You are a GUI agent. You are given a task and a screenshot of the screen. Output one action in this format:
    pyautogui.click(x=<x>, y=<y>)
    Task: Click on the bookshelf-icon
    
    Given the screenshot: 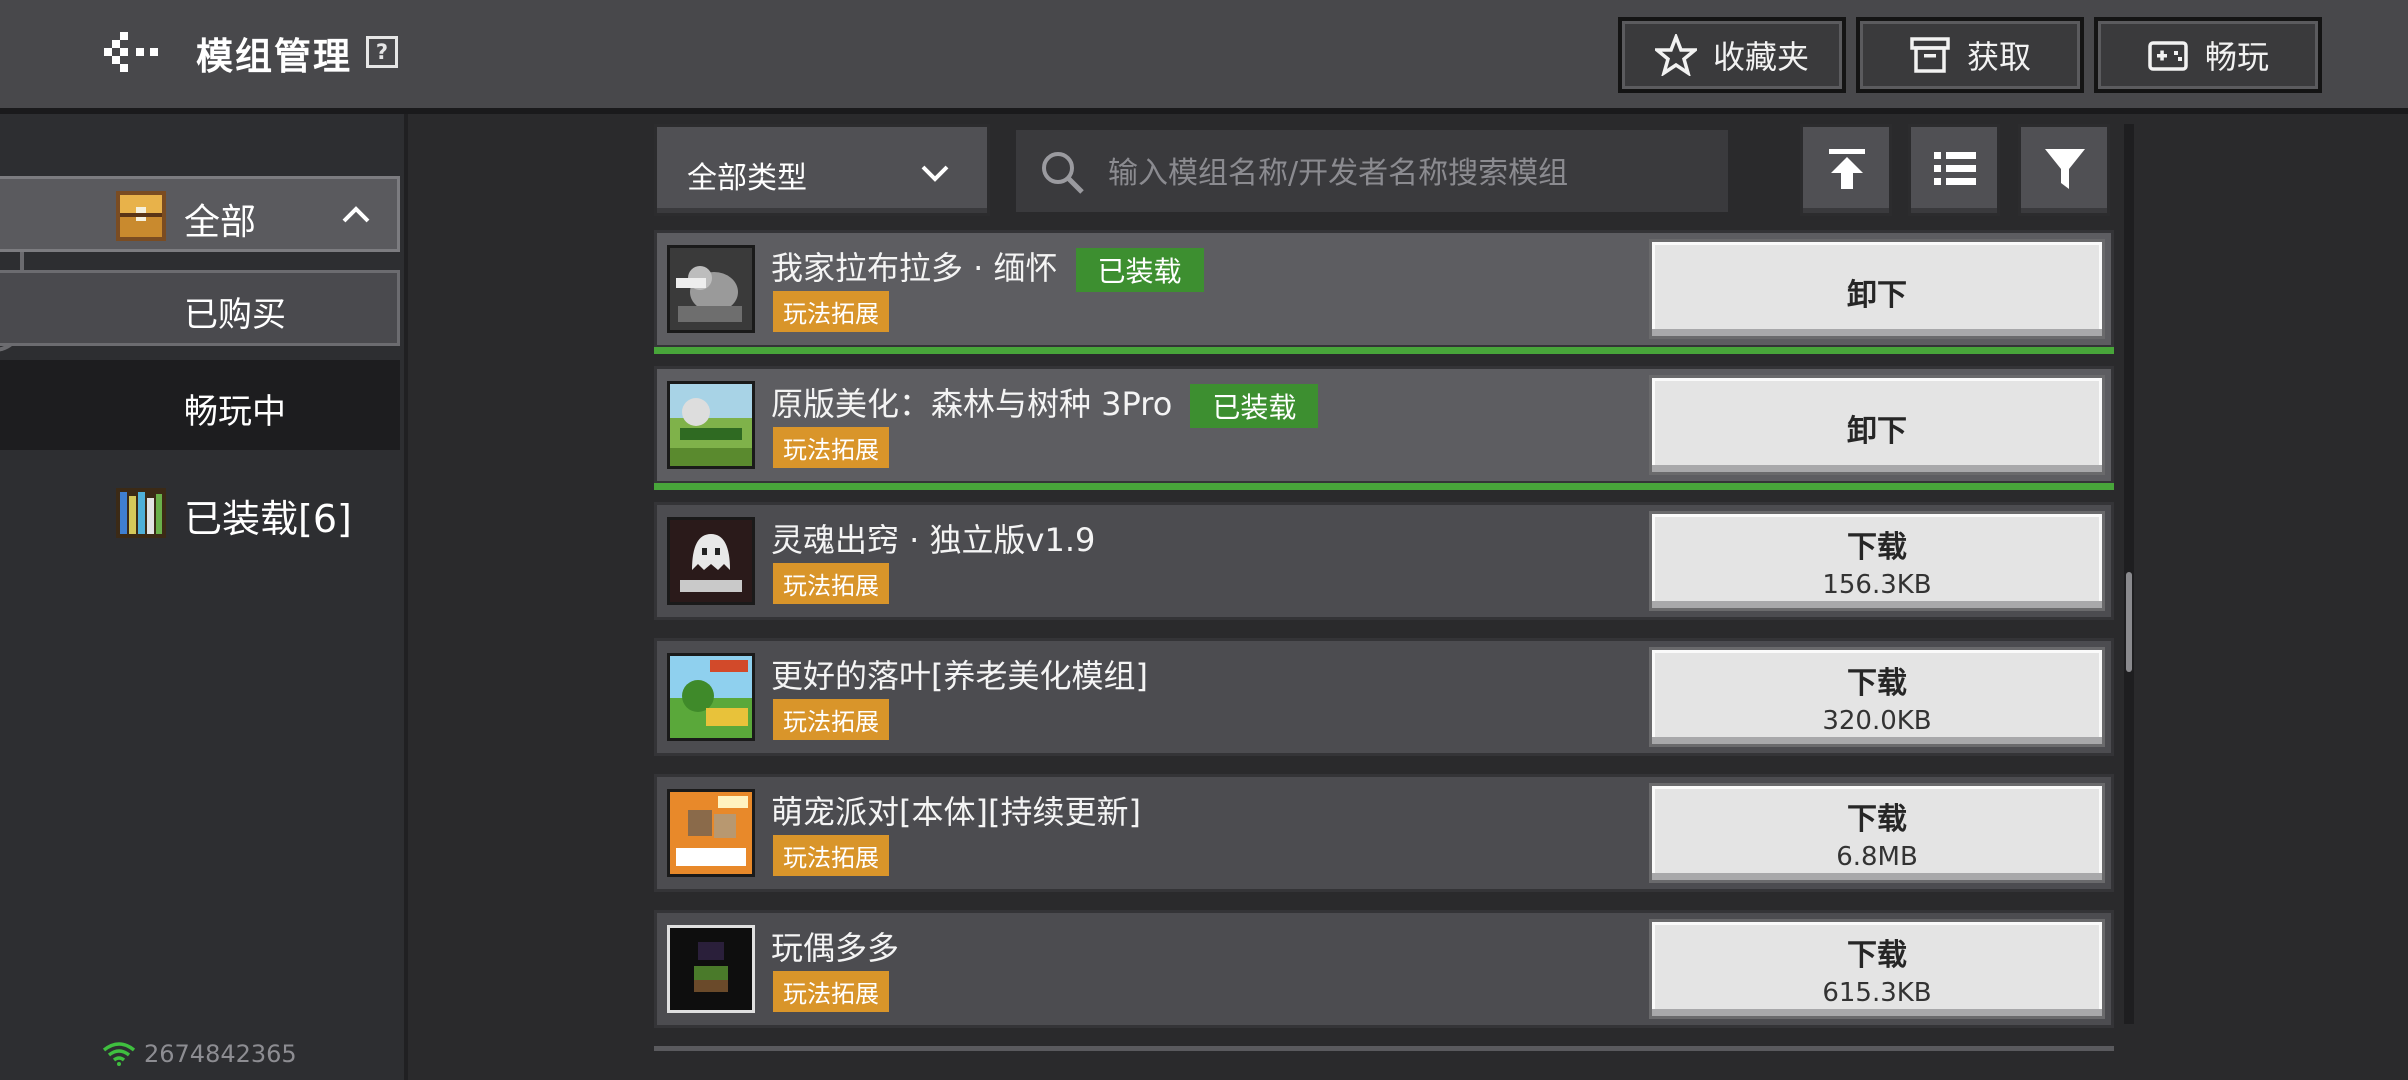 What is the action you would take?
    pyautogui.click(x=141, y=513)
    